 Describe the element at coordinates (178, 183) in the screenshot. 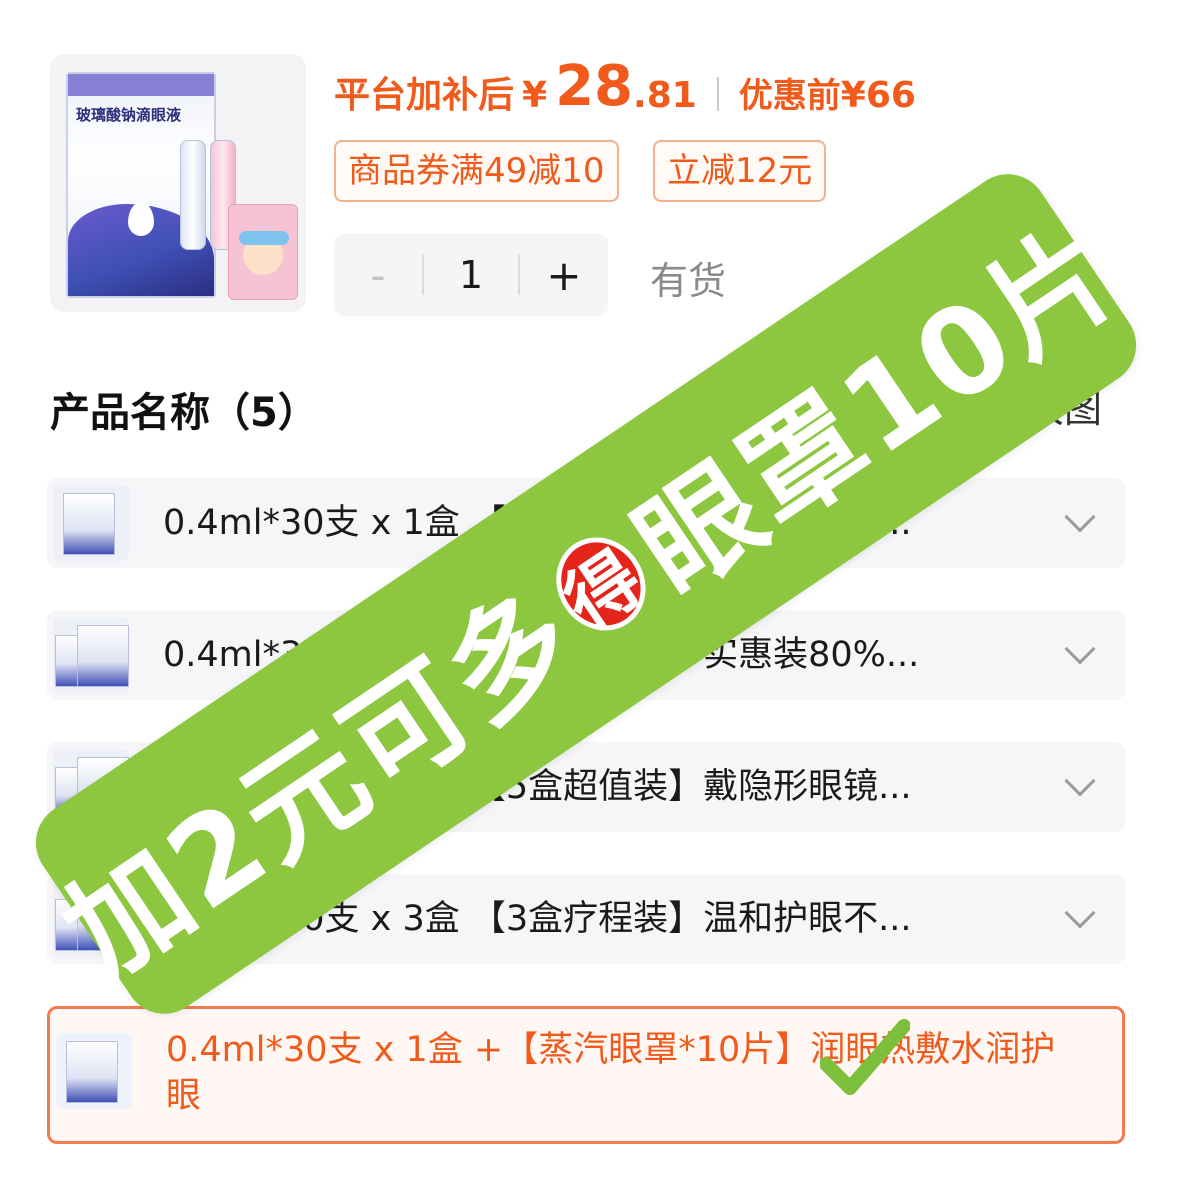

I see `product-main-image: 玻璃酸钠滴眼液` at that location.